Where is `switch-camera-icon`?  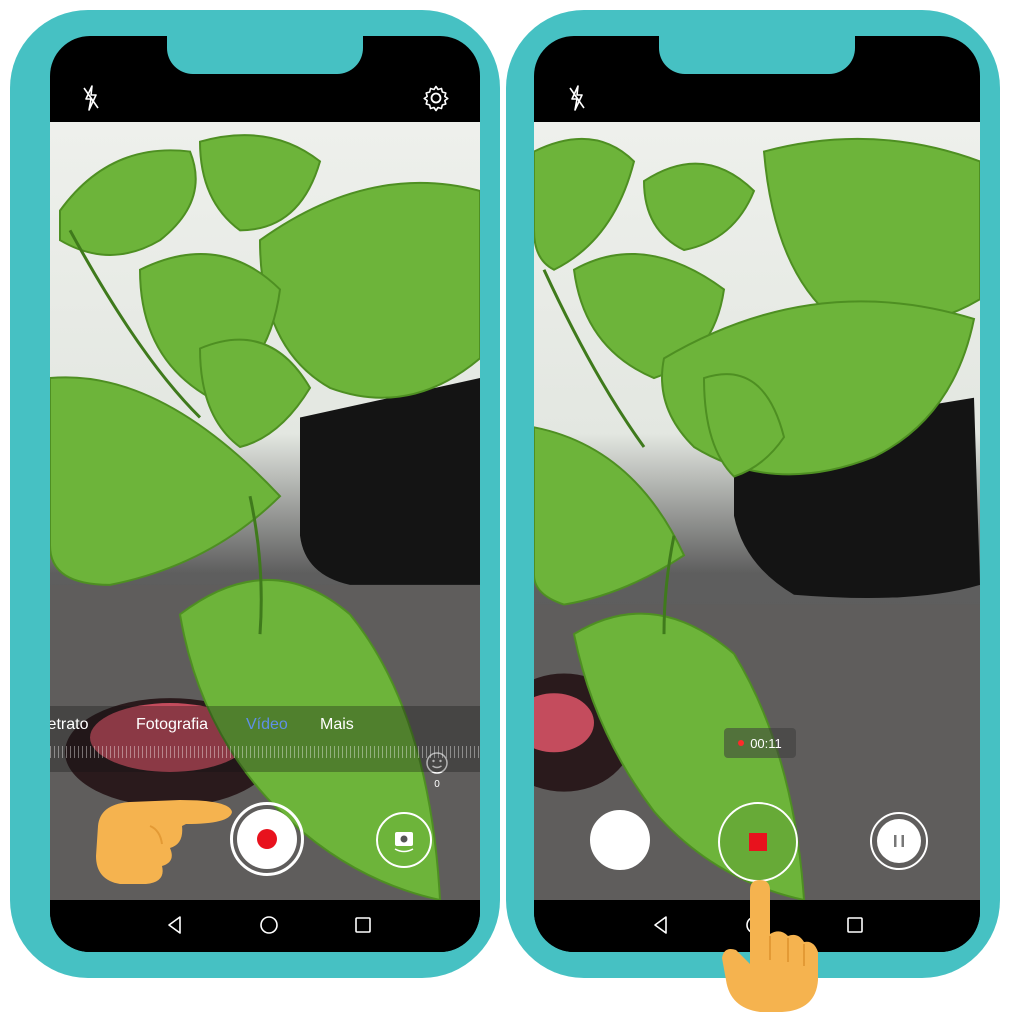
switch-camera-icon is located at coordinates (404, 842).